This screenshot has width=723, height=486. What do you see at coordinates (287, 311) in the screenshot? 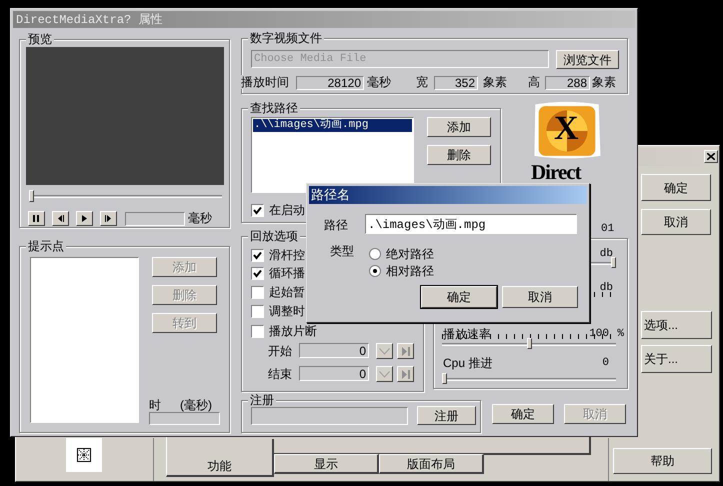
I see `checkbox-label: 调整时` at bounding box center [287, 311].